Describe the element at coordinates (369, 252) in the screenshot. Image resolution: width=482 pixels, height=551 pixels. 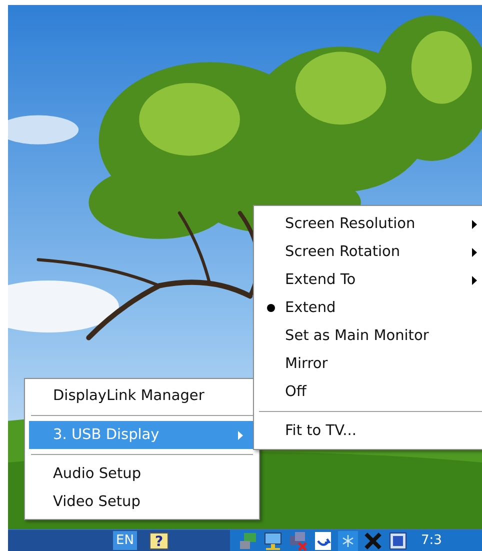
I see `menu-item: Screen Rotation` at that location.